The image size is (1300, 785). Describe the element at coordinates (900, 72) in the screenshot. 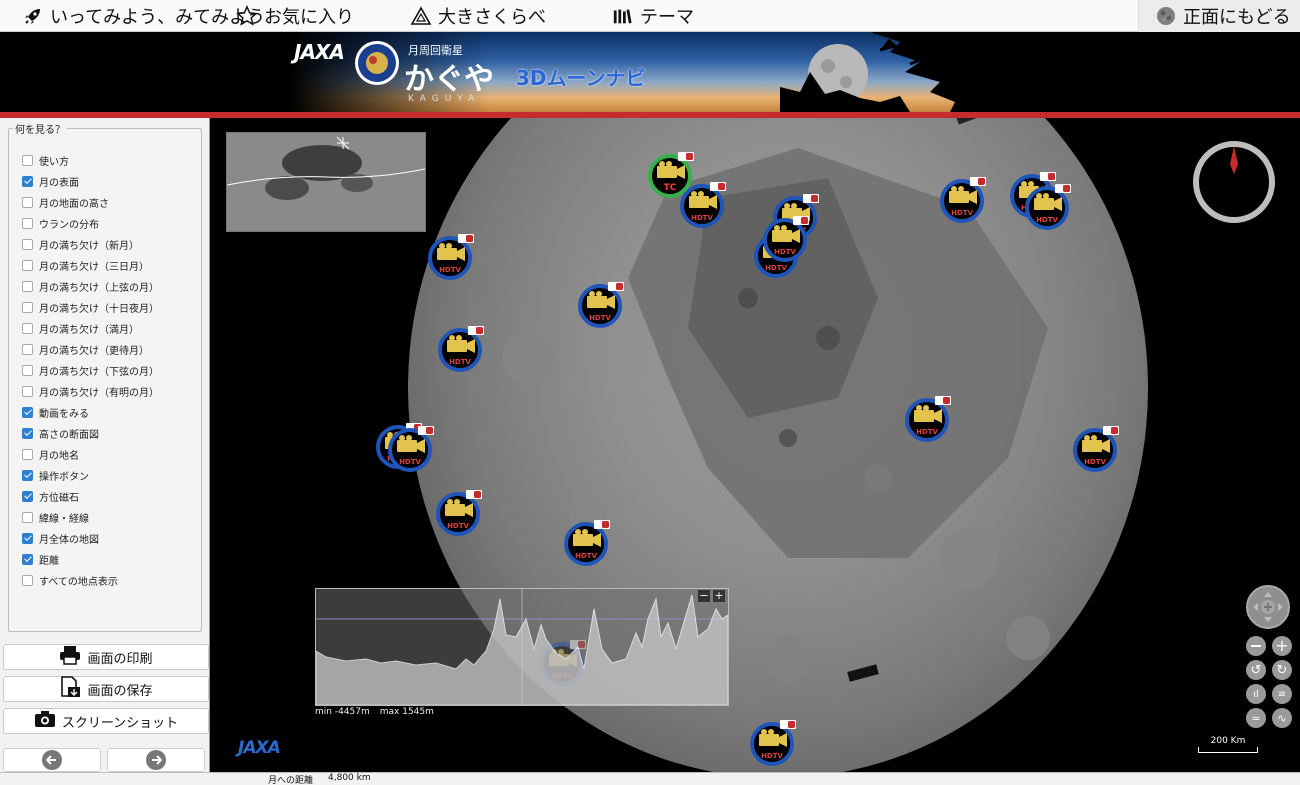

I see `banner-trees` at that location.